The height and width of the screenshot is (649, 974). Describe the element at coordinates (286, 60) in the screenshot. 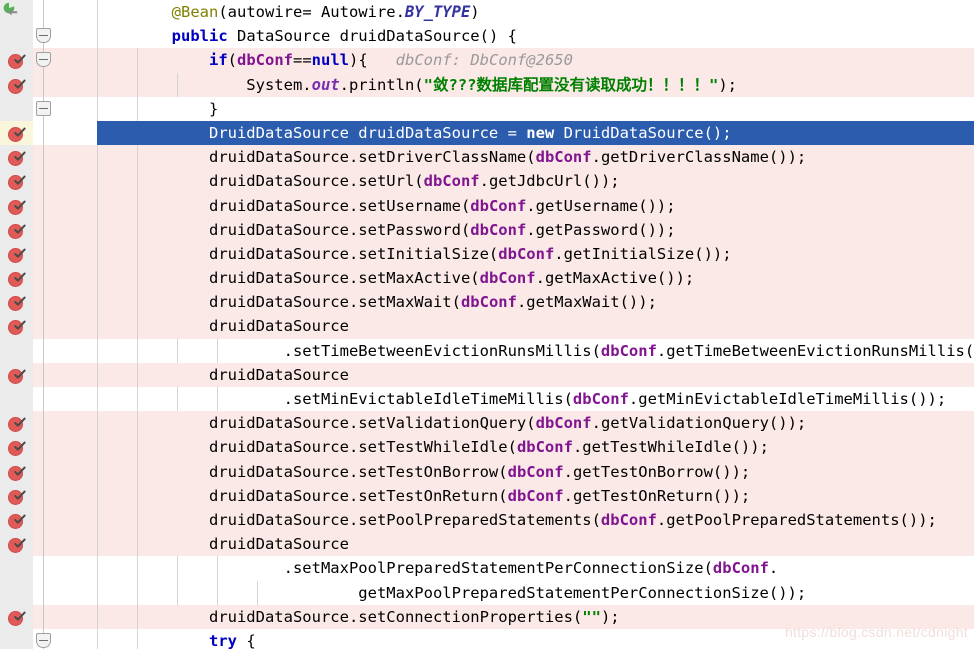

I see `line-text: if(dbConf==null){ dbConf: DbConf@2650` at that location.